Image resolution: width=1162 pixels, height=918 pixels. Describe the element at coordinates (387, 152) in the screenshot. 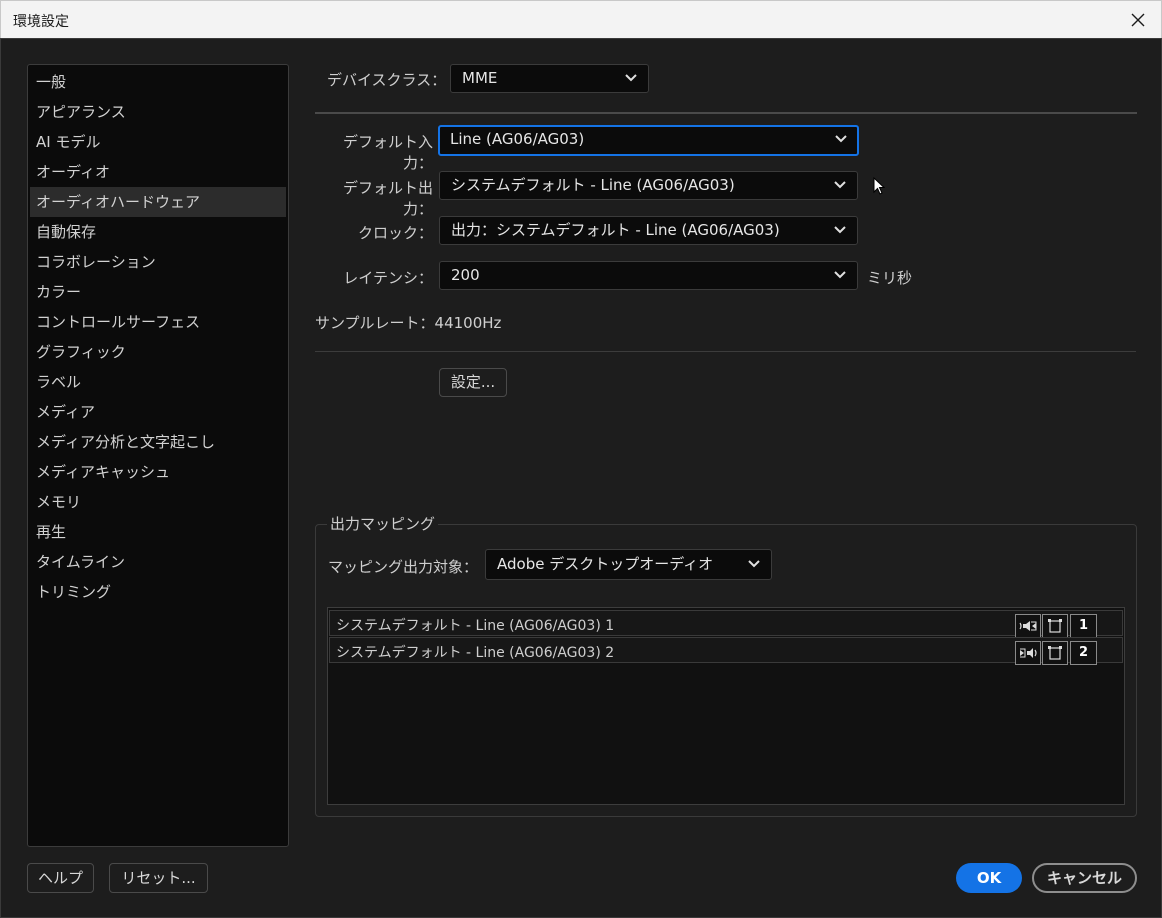

I see `default-input-label: デフォルト入力：` at that location.